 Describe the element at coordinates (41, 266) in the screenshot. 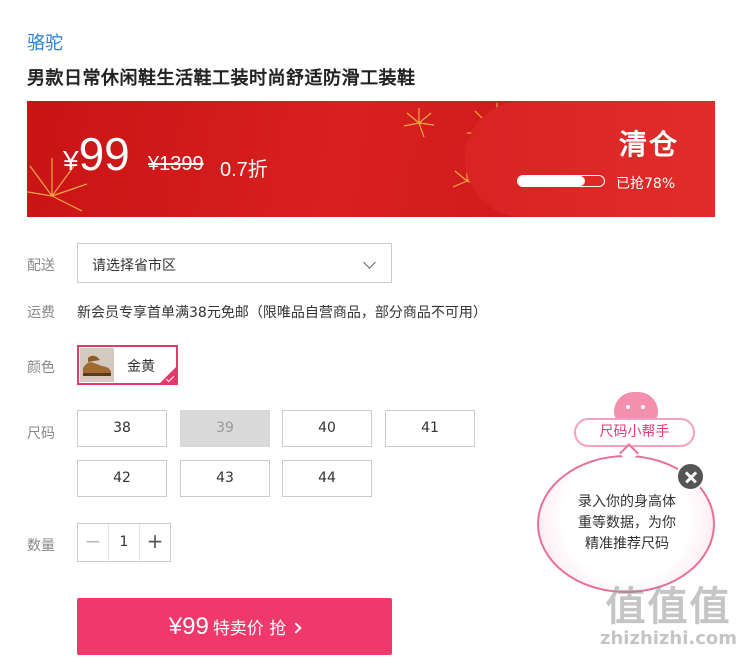

I see `shipping-label: 配送` at that location.